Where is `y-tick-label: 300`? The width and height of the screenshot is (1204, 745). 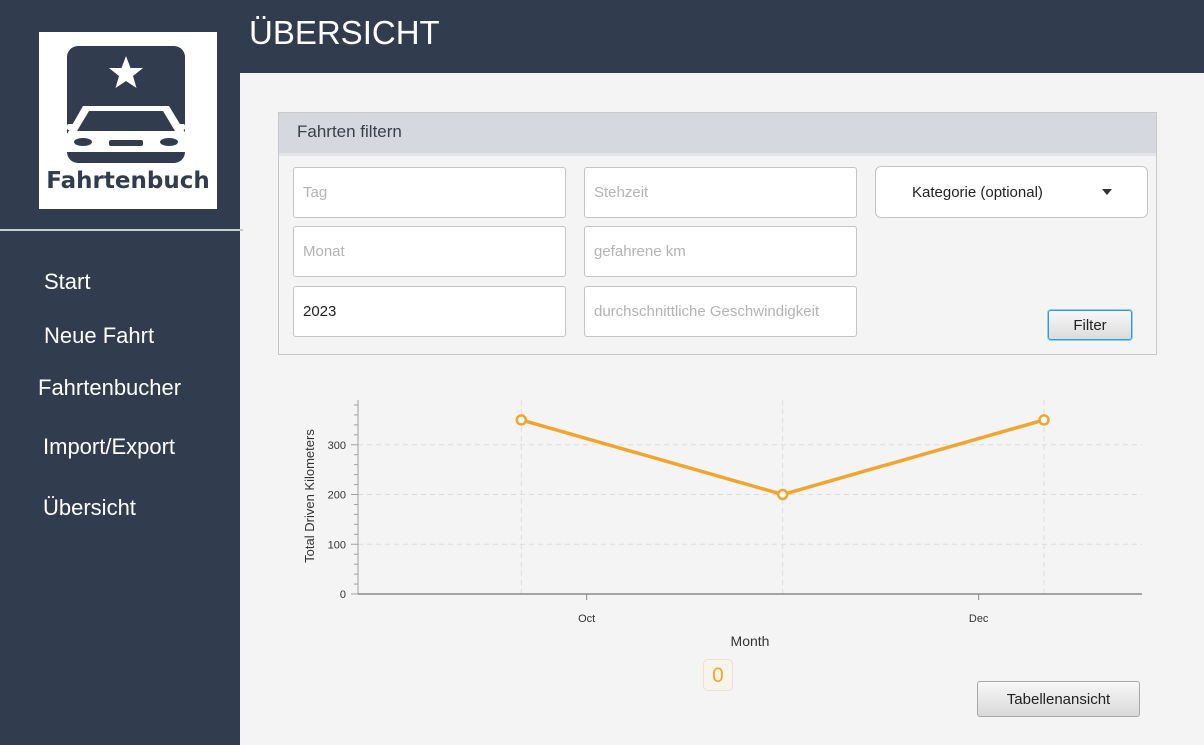
y-tick-label: 300 is located at coordinates (337, 446).